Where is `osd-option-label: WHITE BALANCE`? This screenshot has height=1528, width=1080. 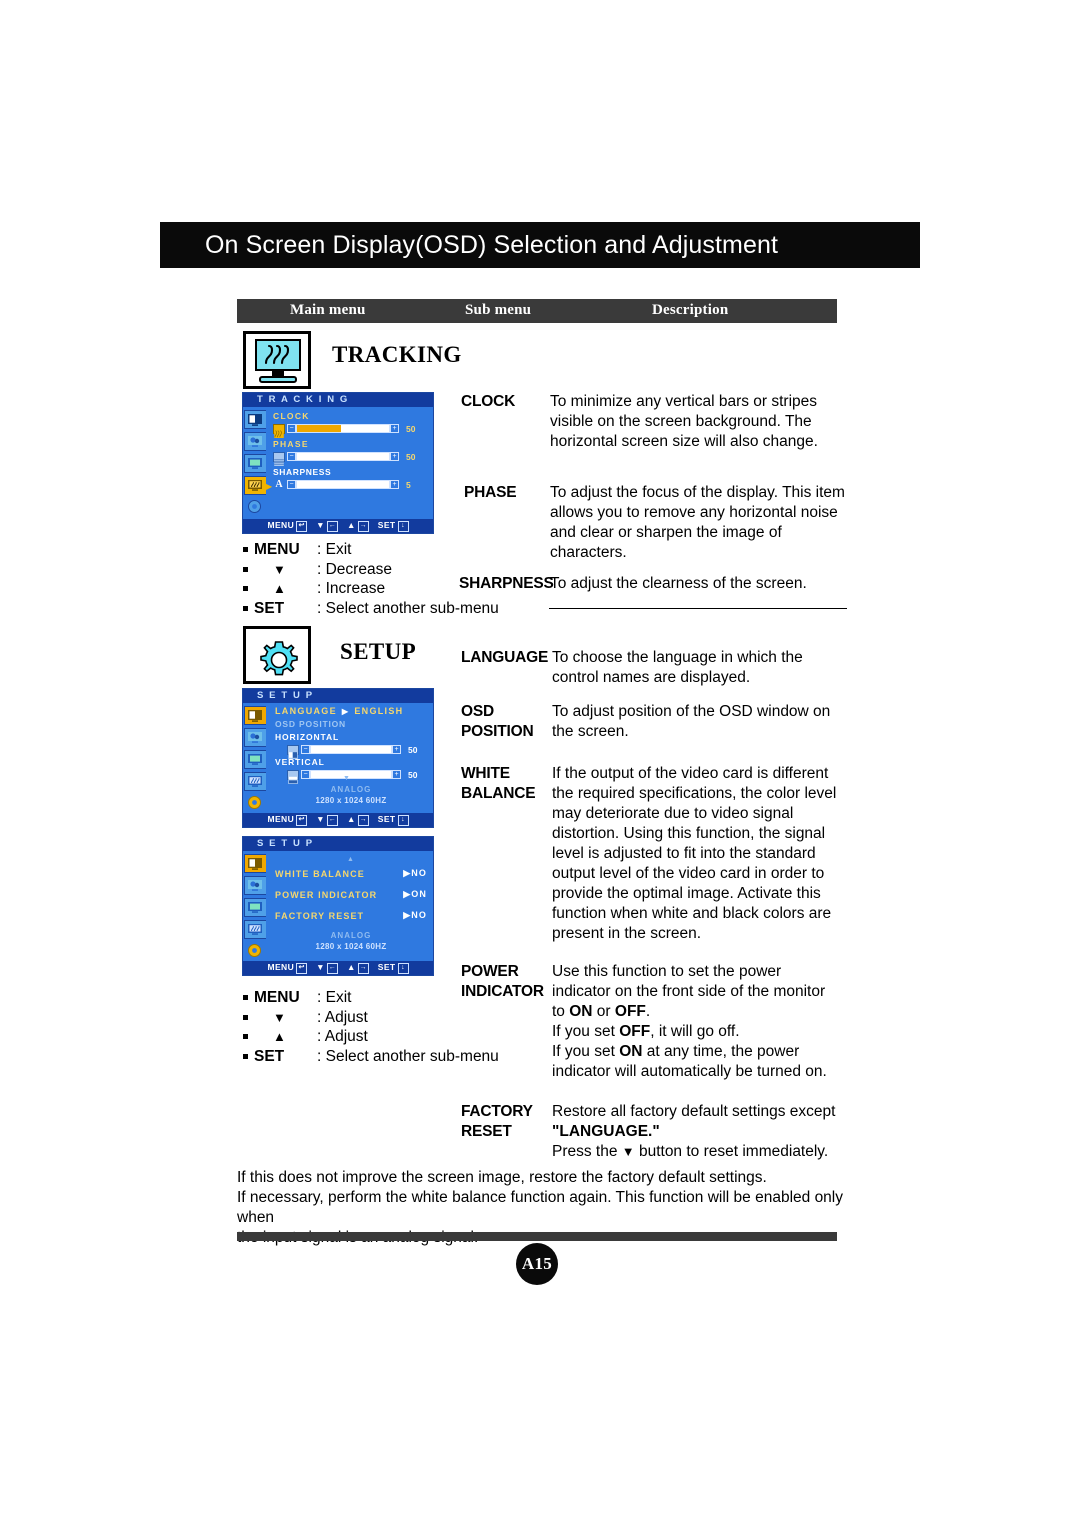
osd-option-label: WHITE BALANCE is located at coordinates (320, 873).